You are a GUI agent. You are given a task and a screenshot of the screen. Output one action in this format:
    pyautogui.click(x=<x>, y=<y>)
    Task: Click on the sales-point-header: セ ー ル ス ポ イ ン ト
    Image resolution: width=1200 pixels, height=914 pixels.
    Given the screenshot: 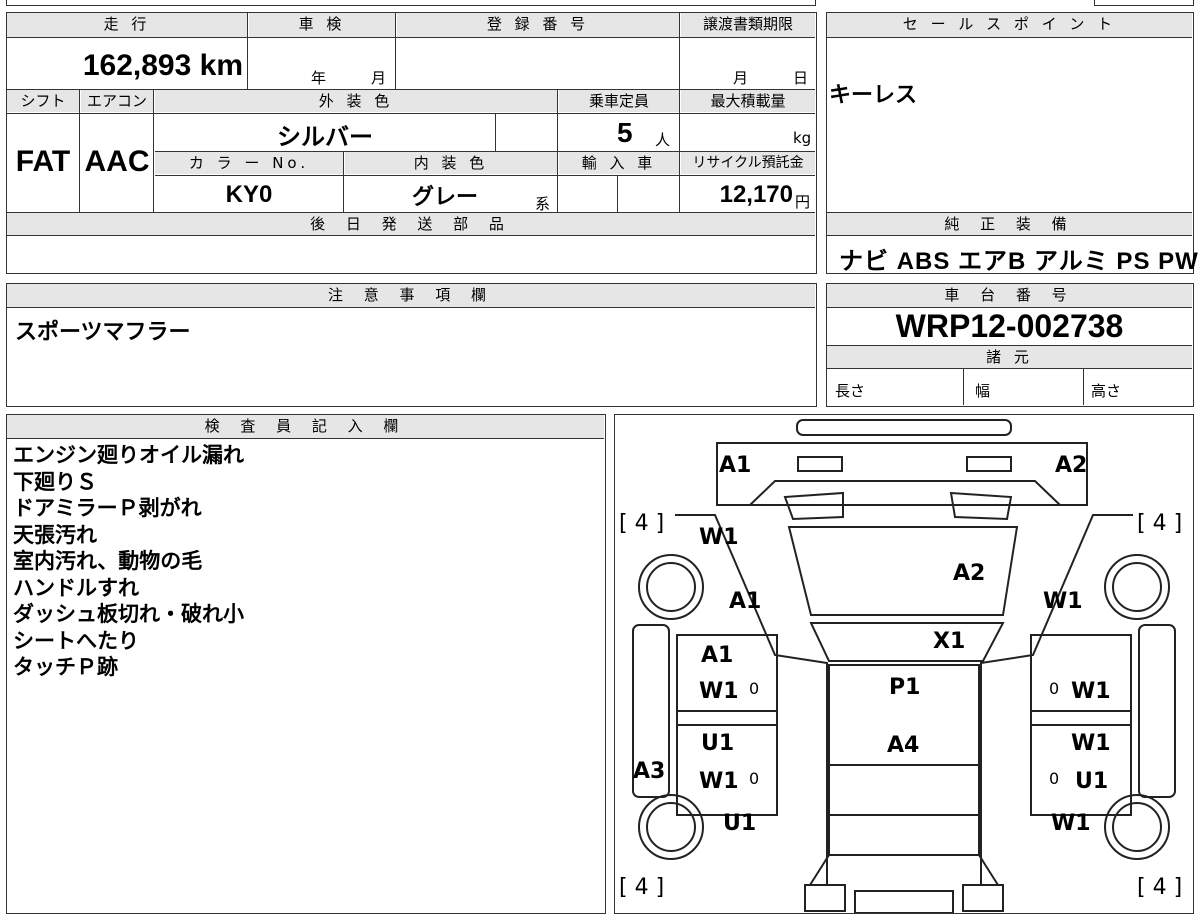 What is the action you would take?
    pyautogui.click(x=1009, y=25)
    